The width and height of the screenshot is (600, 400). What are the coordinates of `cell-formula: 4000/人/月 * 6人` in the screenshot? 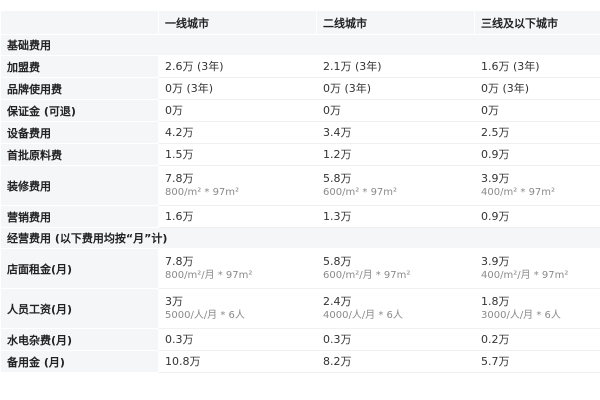 It's located at (363, 315).